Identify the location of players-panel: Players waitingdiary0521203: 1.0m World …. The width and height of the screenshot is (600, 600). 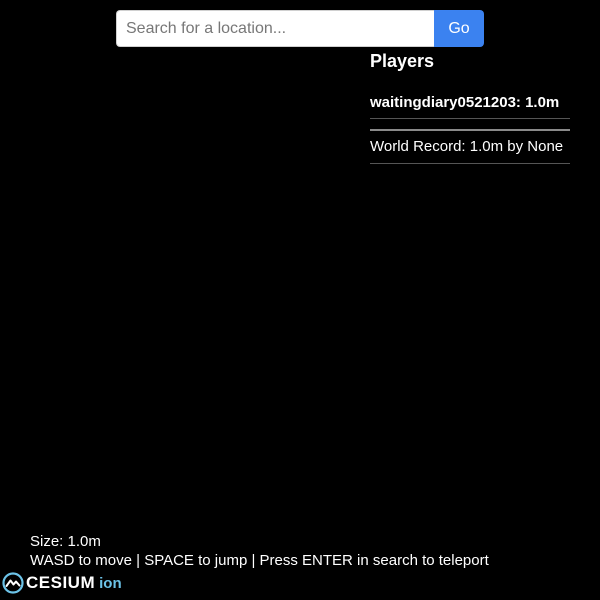
(470, 106).